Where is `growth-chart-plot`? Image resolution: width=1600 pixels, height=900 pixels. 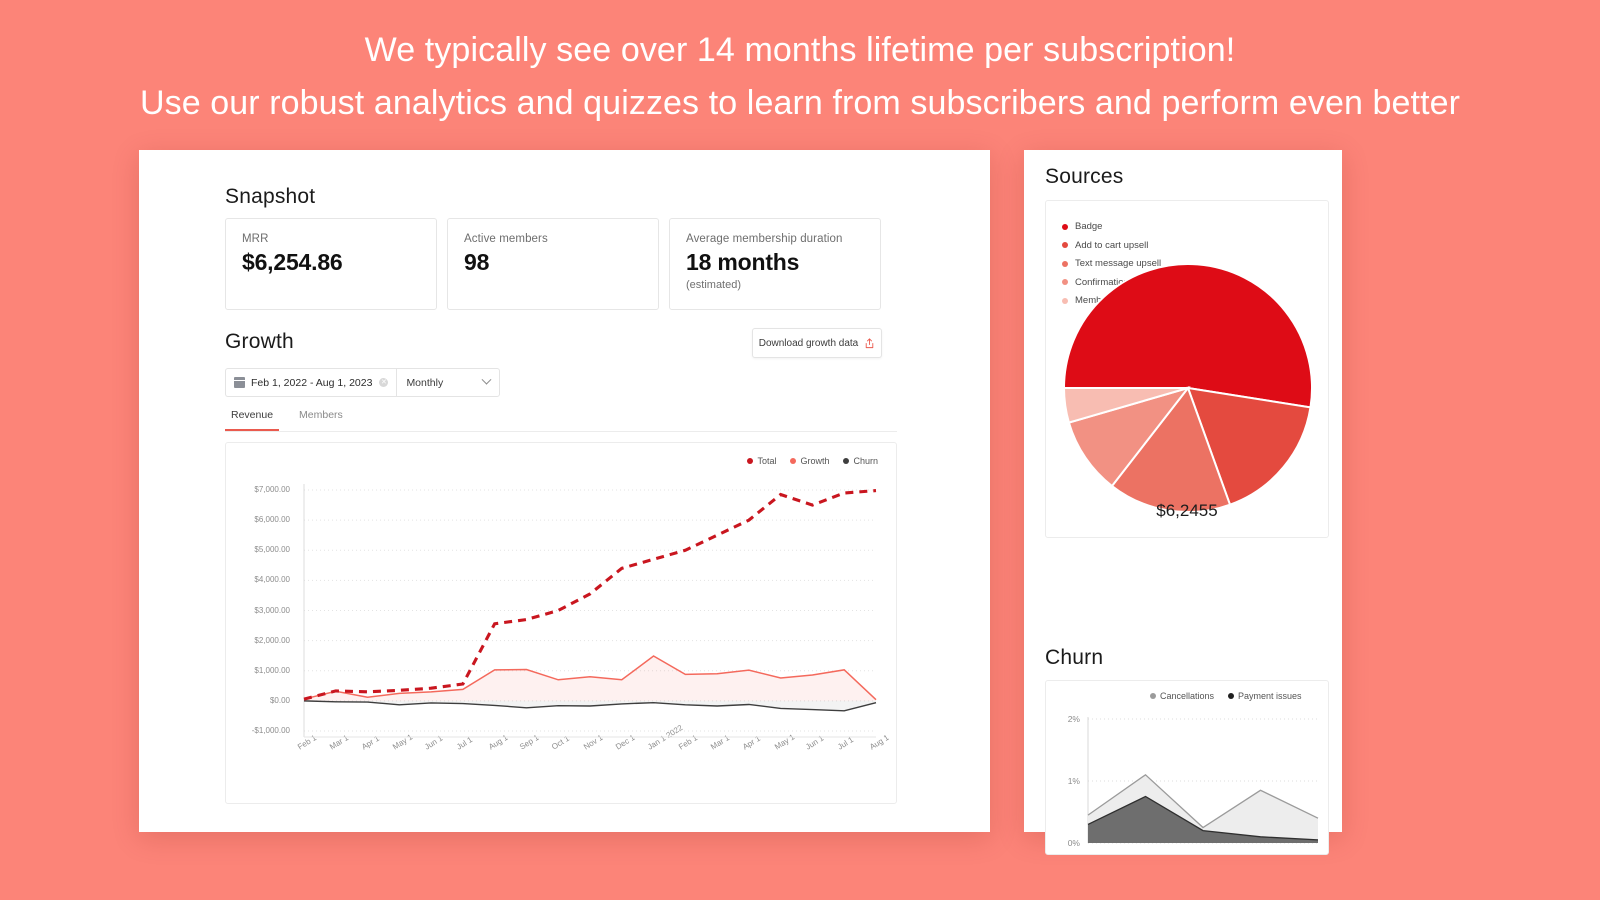
growth-chart-plot is located at coordinates (590, 611).